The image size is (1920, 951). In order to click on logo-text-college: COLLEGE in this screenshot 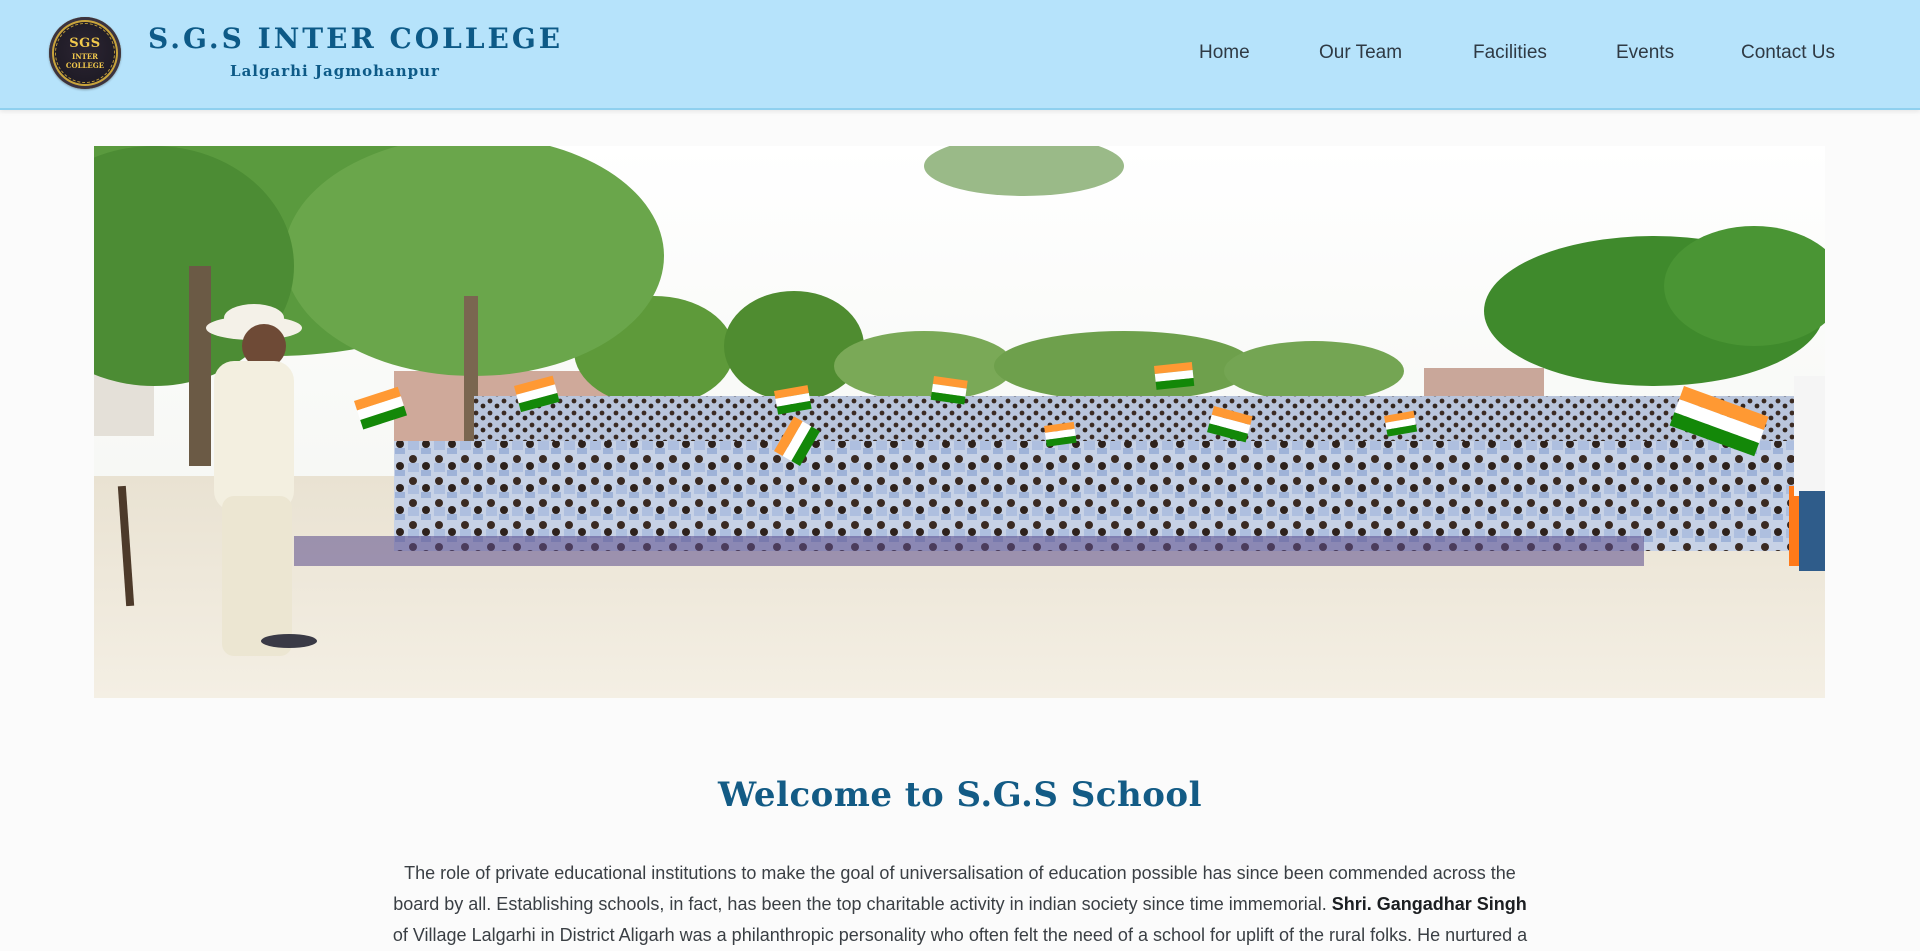, I will do `click(85, 65)`.